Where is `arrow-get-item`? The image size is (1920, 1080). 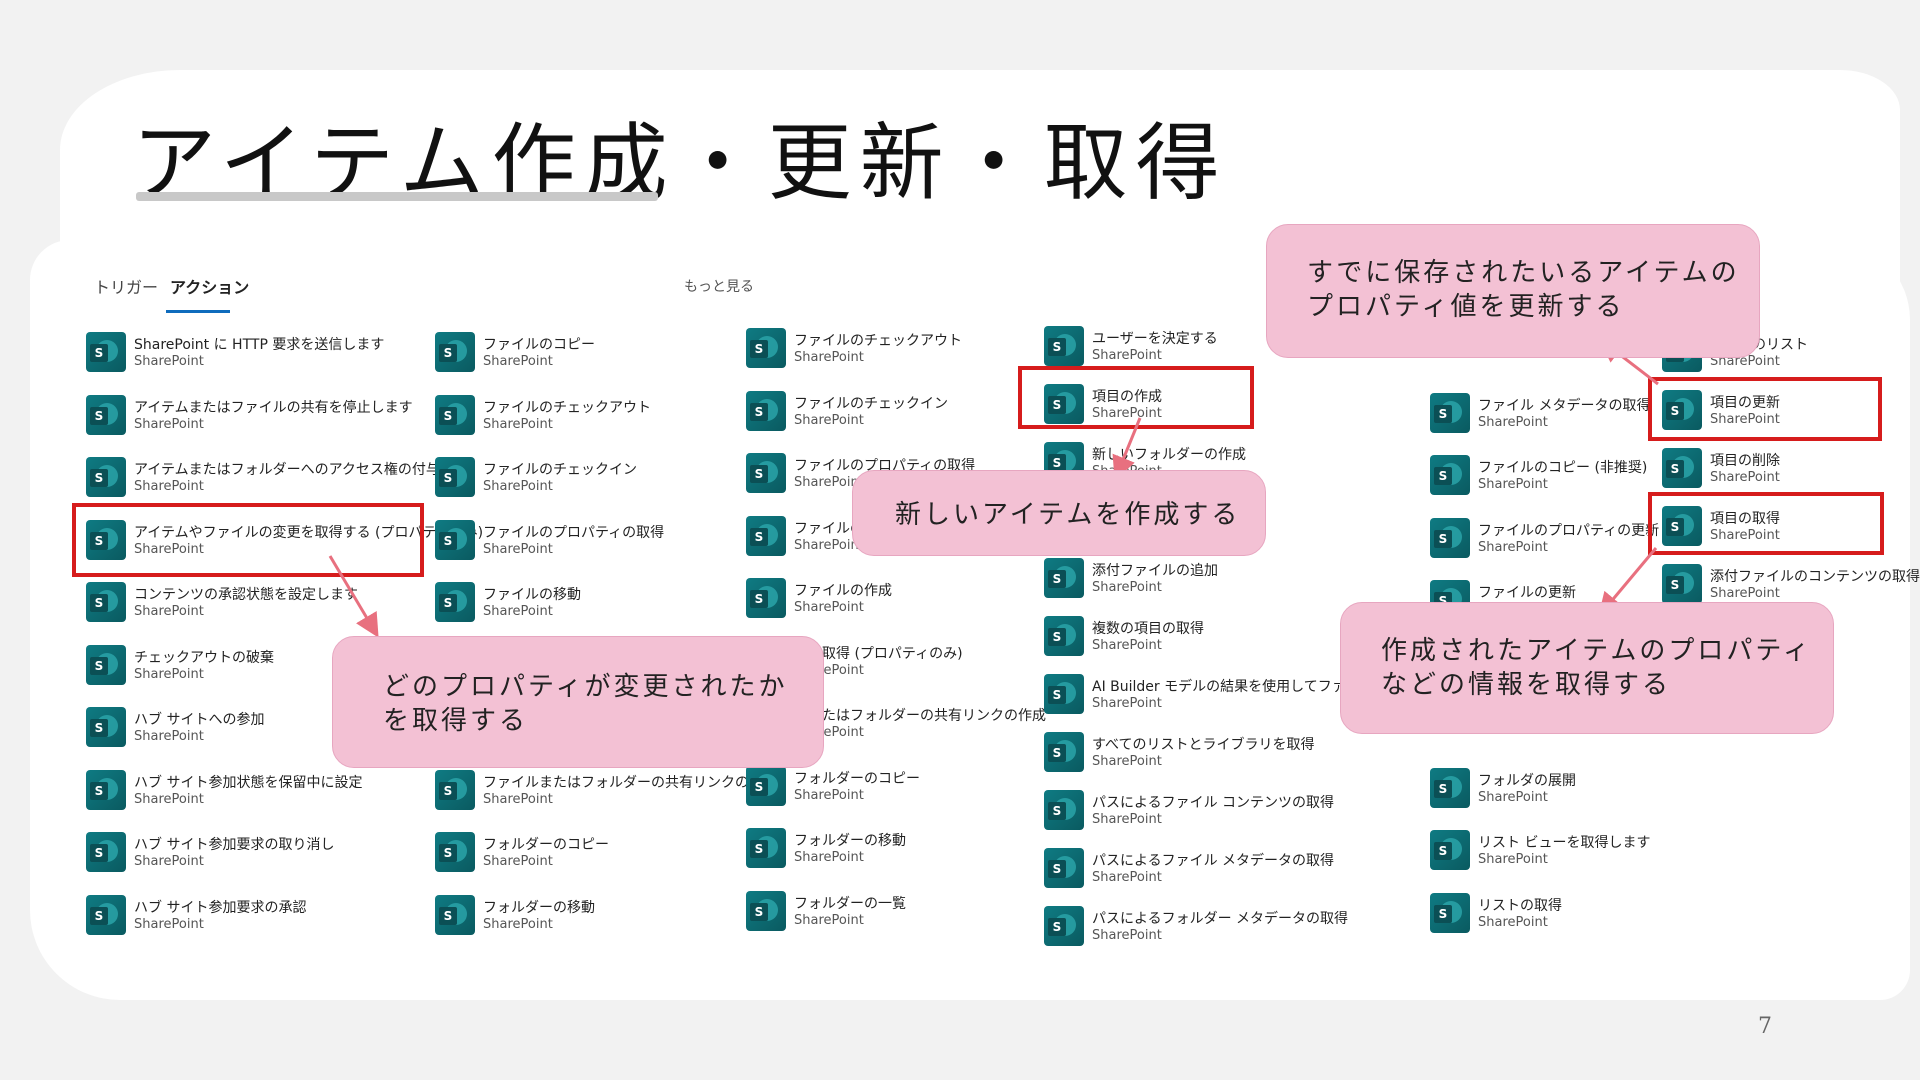 arrow-get-item is located at coordinates (1628, 582).